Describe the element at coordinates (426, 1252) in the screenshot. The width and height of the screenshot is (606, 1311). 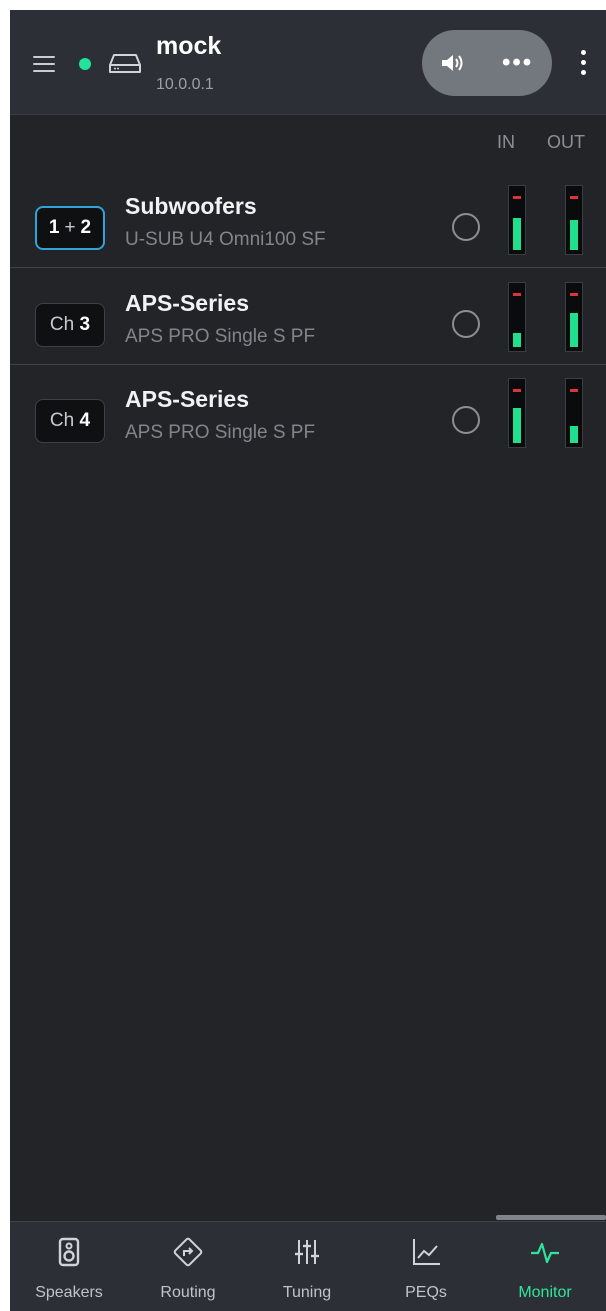
I see `chart-icon` at that location.